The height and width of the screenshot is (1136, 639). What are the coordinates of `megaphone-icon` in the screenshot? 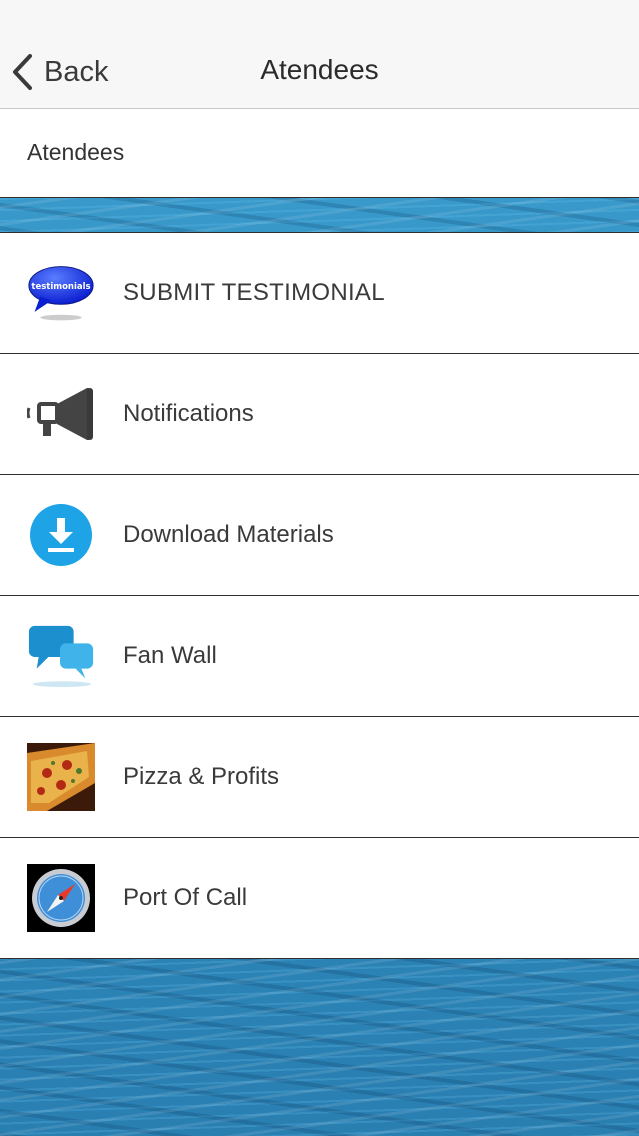 It's located at (61, 414).